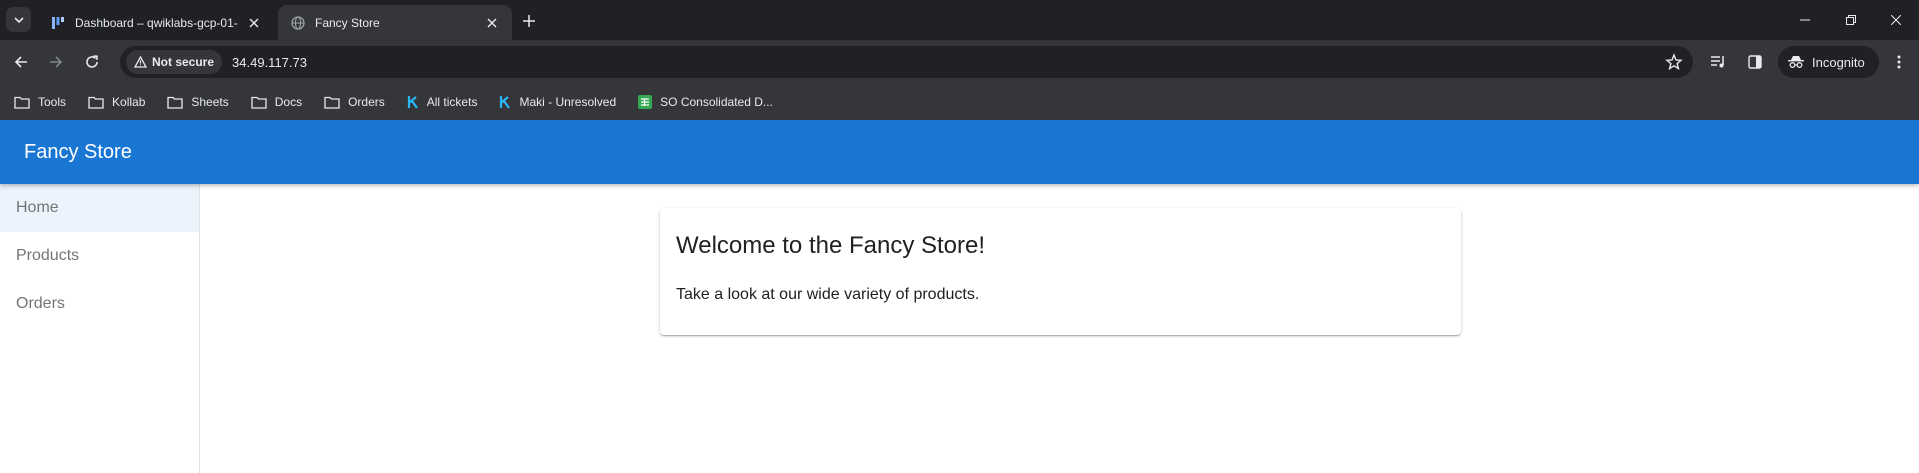 The width and height of the screenshot is (1919, 473). What do you see at coordinates (1796, 62) in the screenshot?
I see `incognito-icon` at bounding box center [1796, 62].